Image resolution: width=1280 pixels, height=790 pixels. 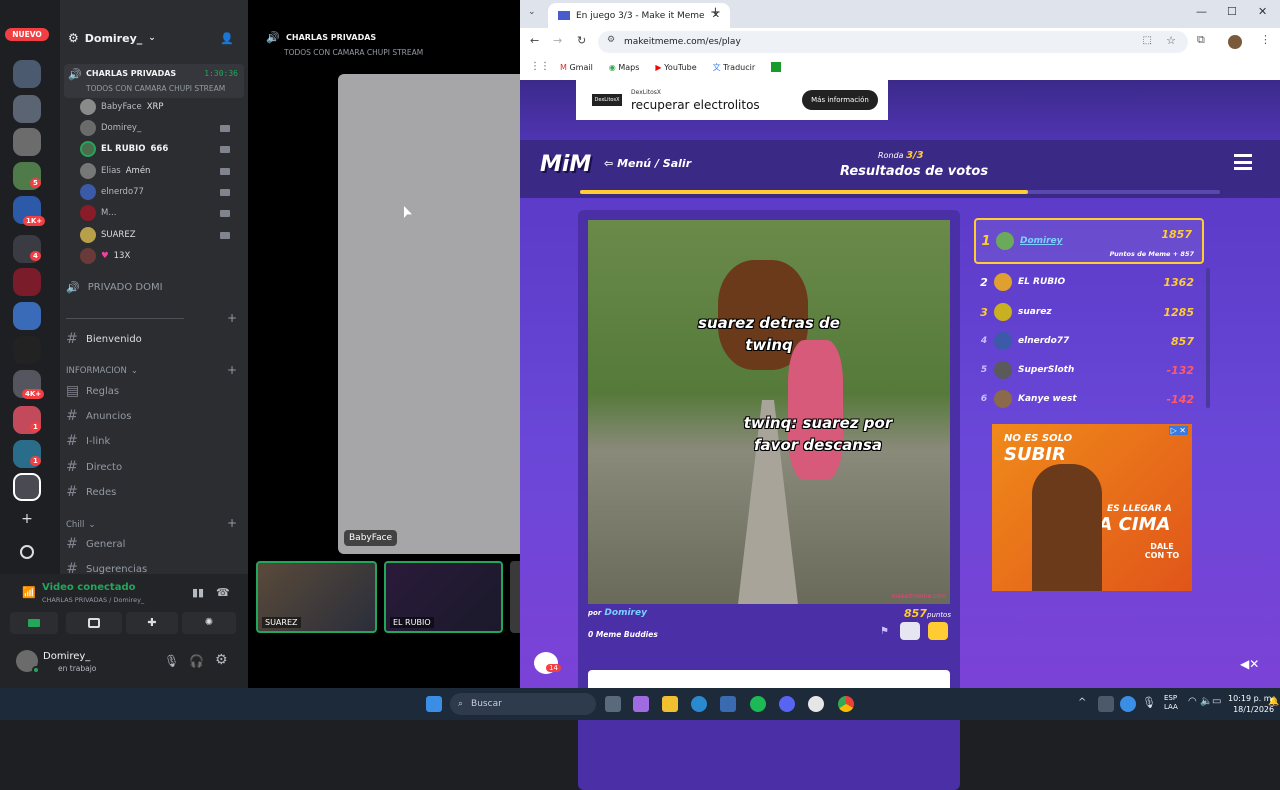 What do you see at coordinates (160, 235) in the screenshot?
I see `voice-member: SUAREZ` at bounding box center [160, 235].